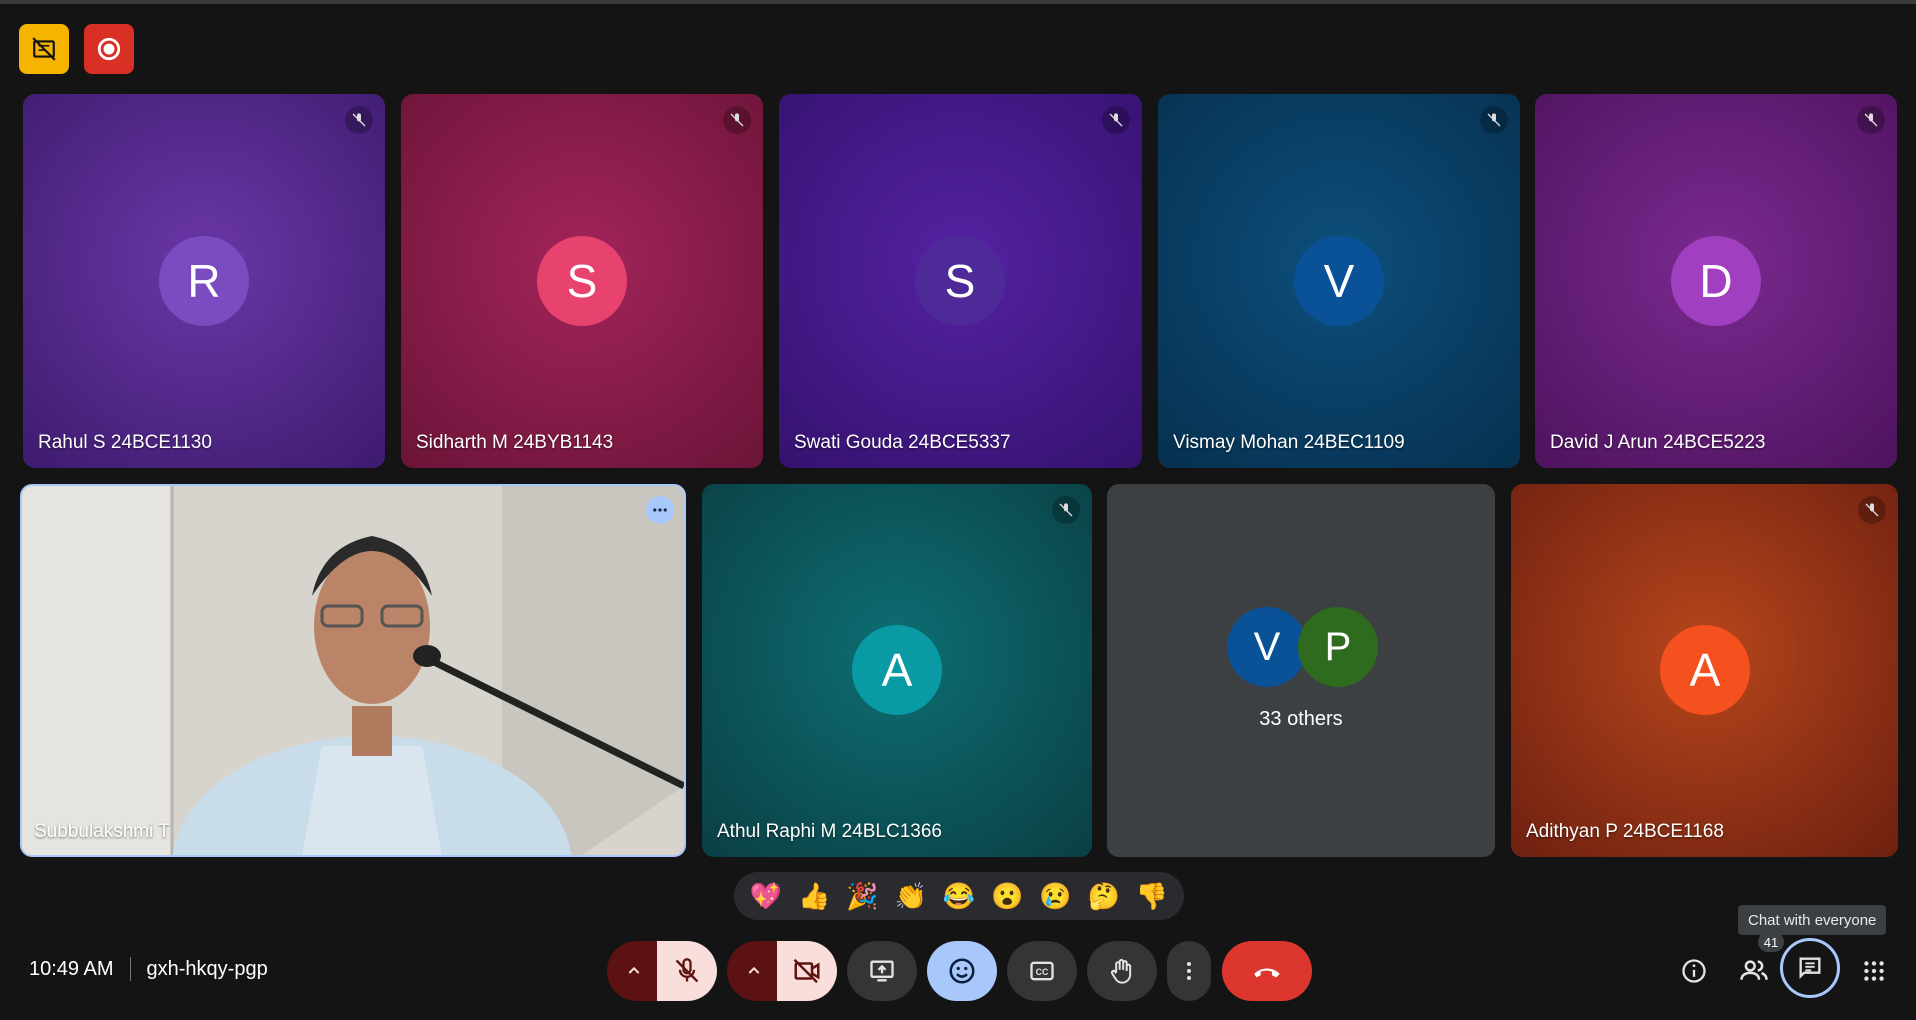 Image resolution: width=1916 pixels, height=1020 pixels. Describe the element at coordinates (1658, 442) in the screenshot. I see `participant-name: David J Arun 24BCE5223` at that location.